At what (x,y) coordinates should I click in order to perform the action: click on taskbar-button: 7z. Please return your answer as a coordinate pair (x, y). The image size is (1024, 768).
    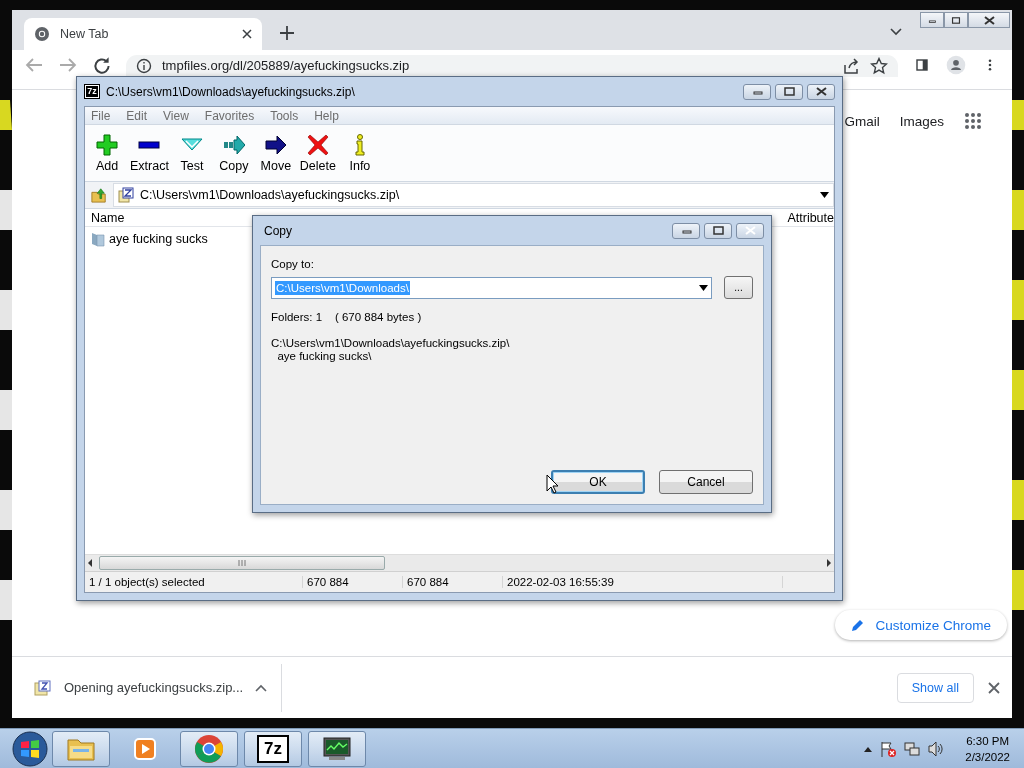
    Looking at the image, I should click on (273, 748).